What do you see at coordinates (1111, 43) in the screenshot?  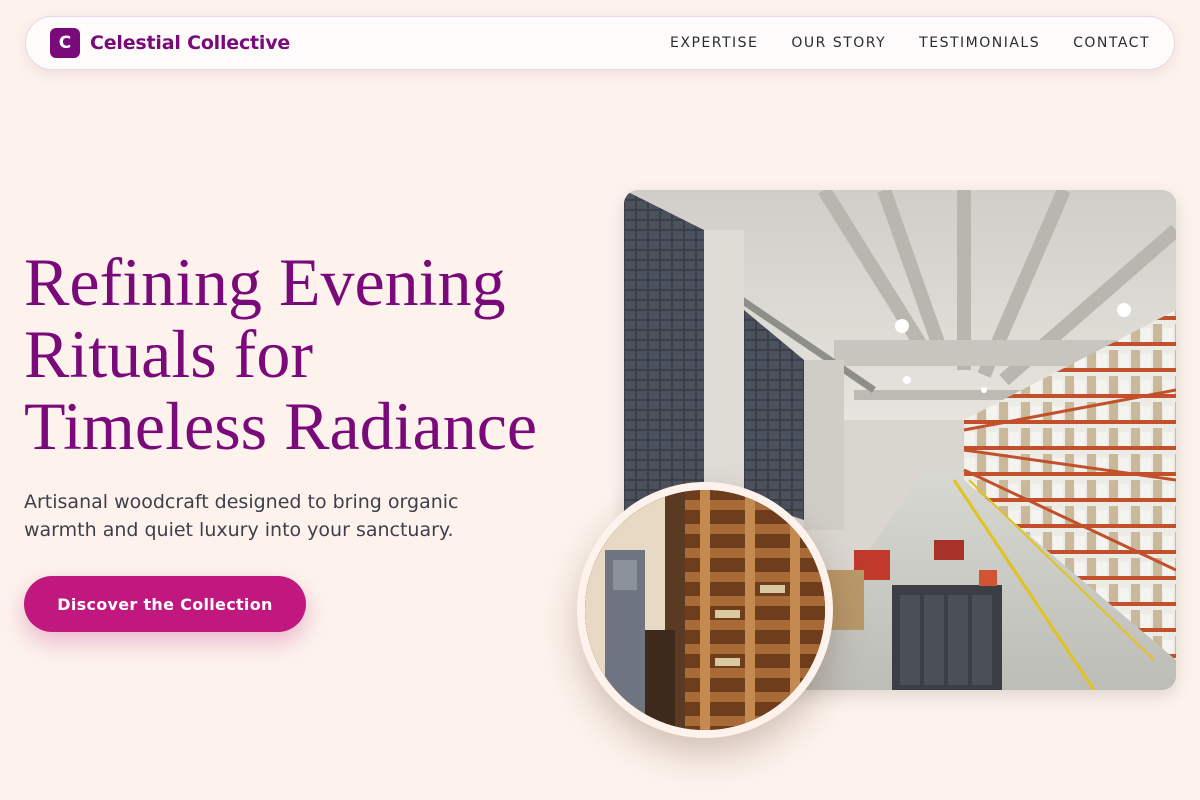 I see `nav-item-contact: CONTACT` at bounding box center [1111, 43].